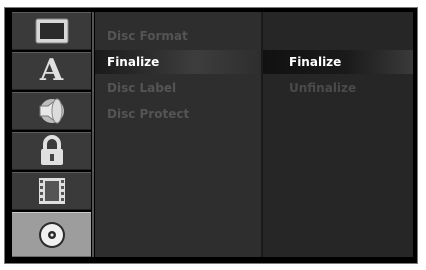  What do you see at coordinates (93, 134) in the screenshot?
I see `column-divider` at bounding box center [93, 134].